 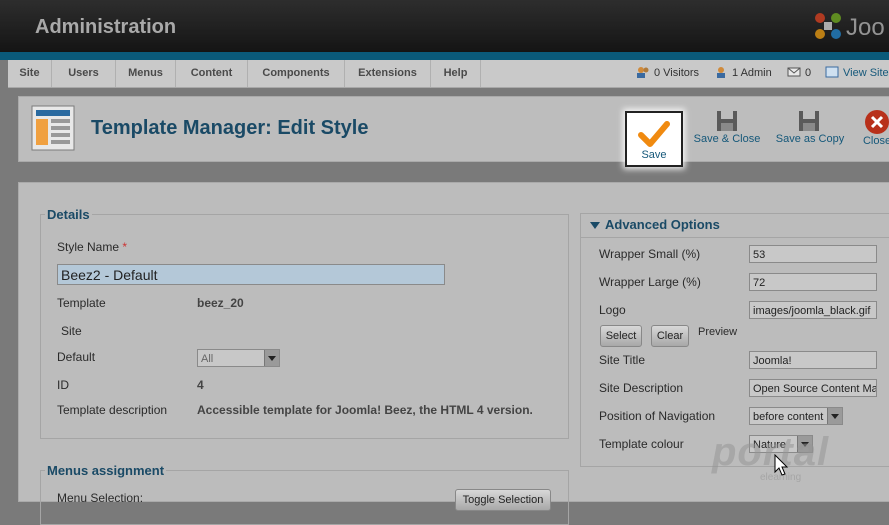 What do you see at coordinates (84, 73) in the screenshot?
I see `menu-users: Users` at bounding box center [84, 73].